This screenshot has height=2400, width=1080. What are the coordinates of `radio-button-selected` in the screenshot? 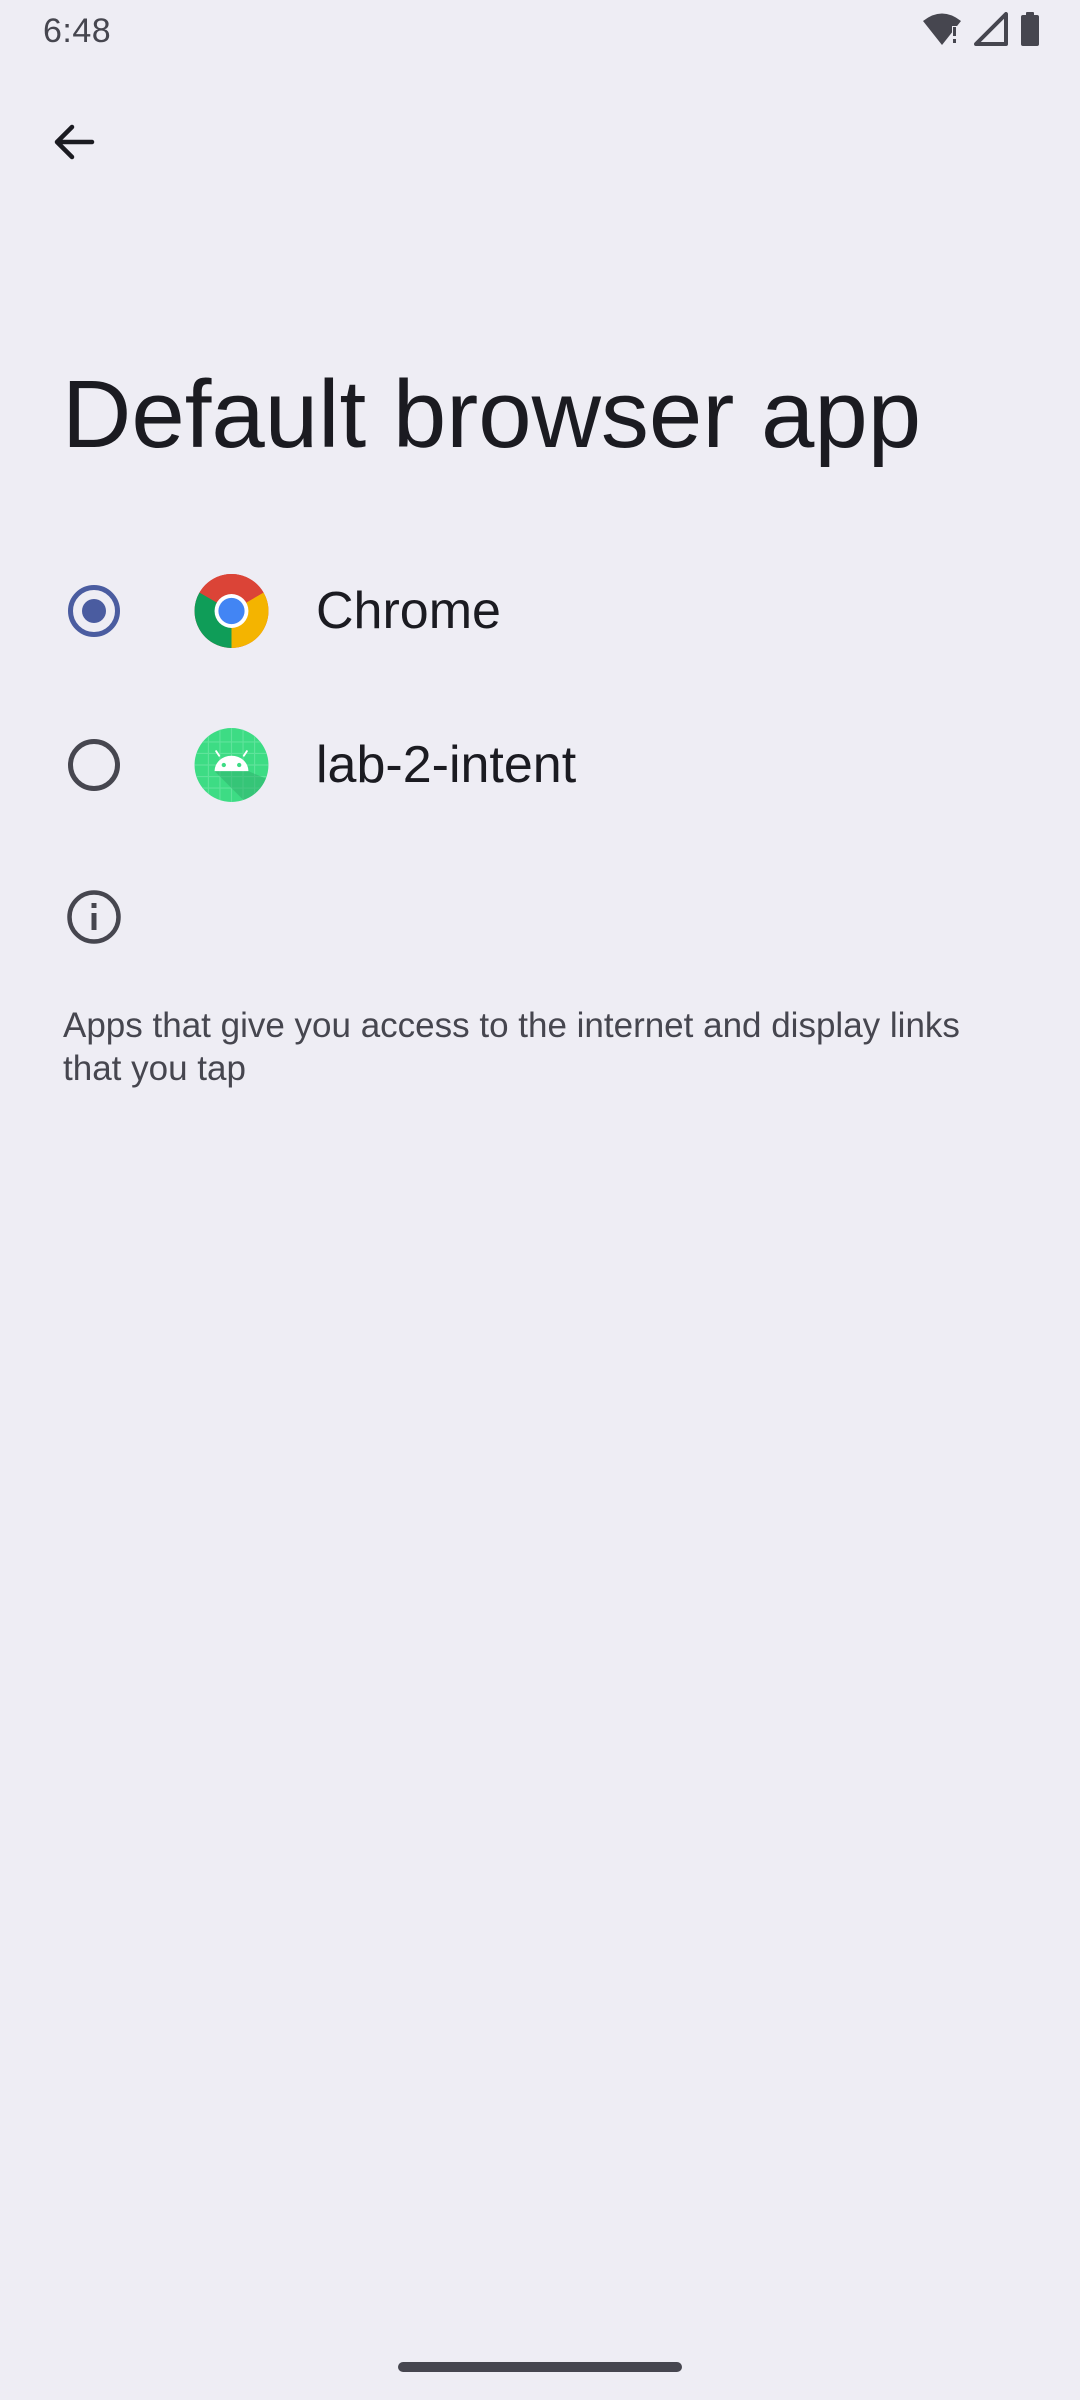 It's located at (94, 611).